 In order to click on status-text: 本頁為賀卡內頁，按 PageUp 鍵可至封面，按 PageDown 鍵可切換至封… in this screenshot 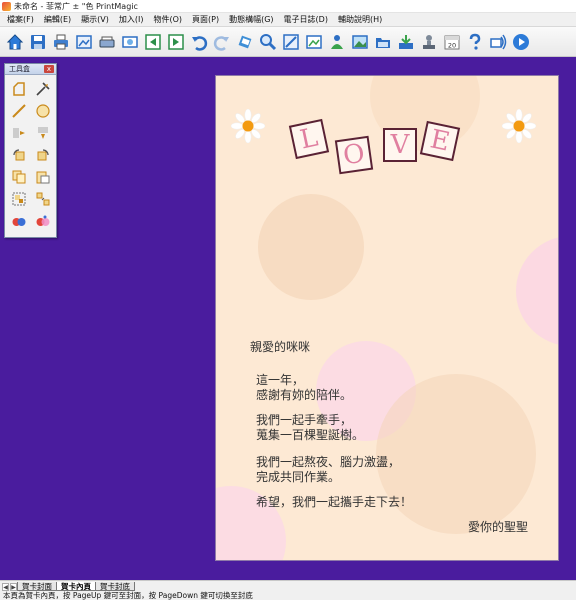, I will do `click(128, 595)`.